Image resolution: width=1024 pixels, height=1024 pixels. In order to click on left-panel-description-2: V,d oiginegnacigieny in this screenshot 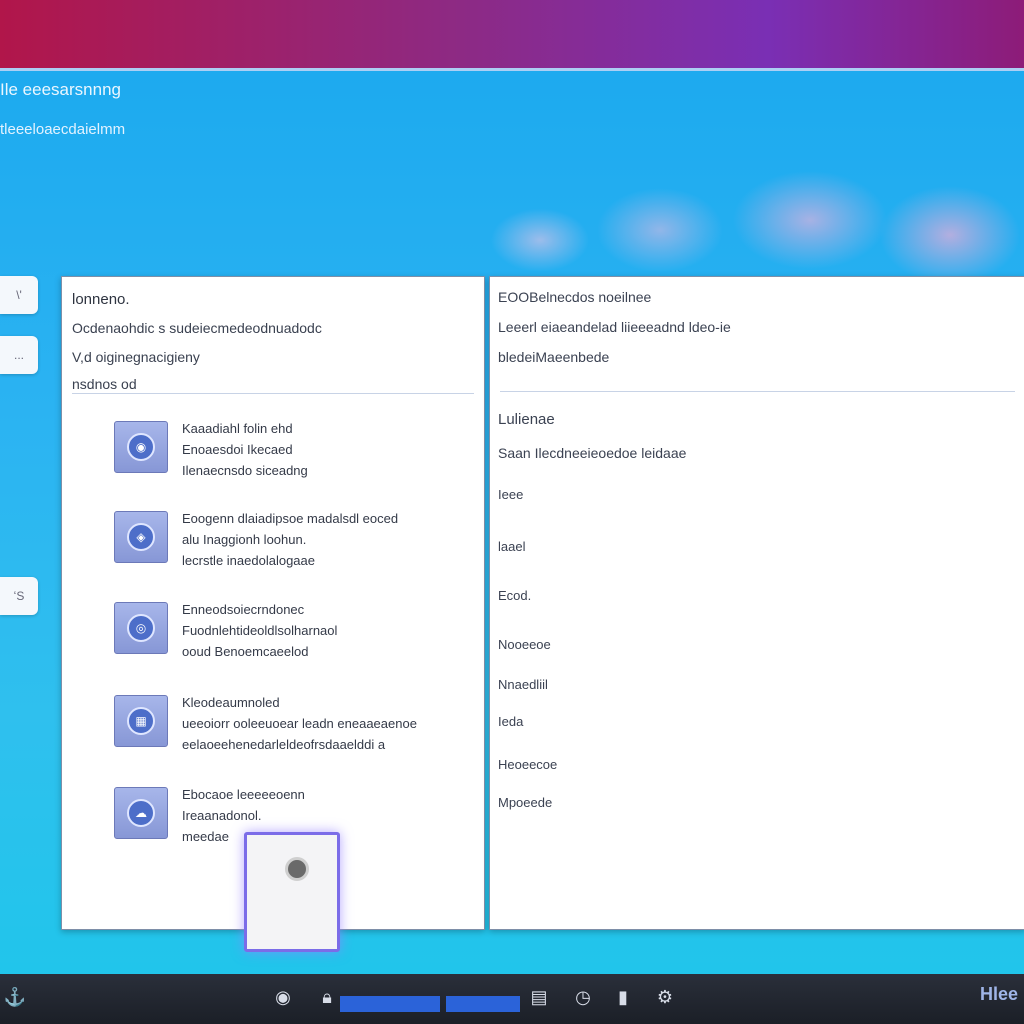, I will do `click(136, 357)`.